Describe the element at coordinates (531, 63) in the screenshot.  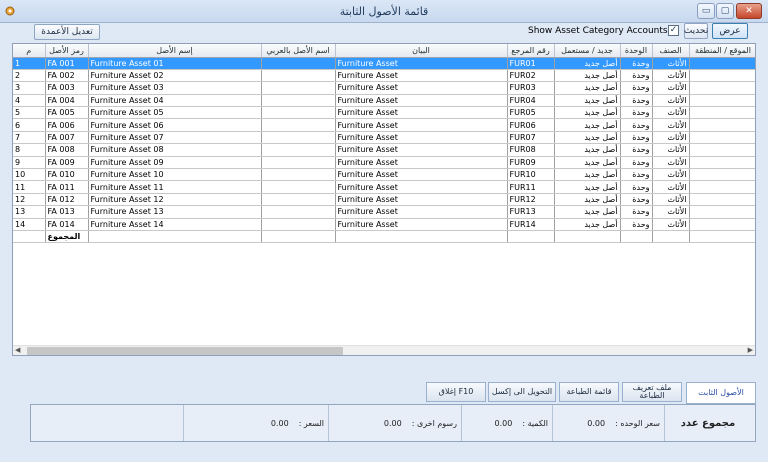
I see `cell-ref: FUR01` at that location.